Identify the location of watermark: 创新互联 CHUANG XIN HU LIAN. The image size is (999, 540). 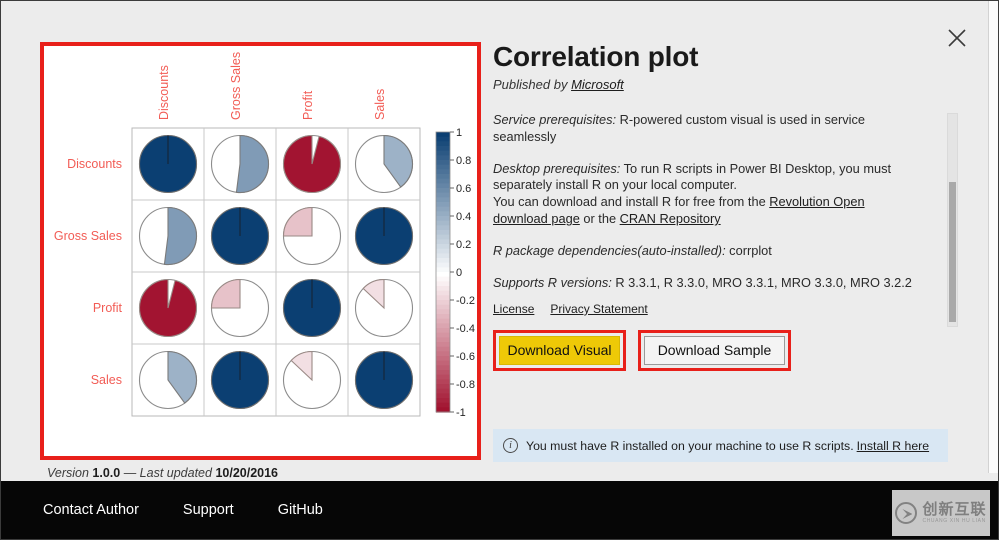
(941, 513).